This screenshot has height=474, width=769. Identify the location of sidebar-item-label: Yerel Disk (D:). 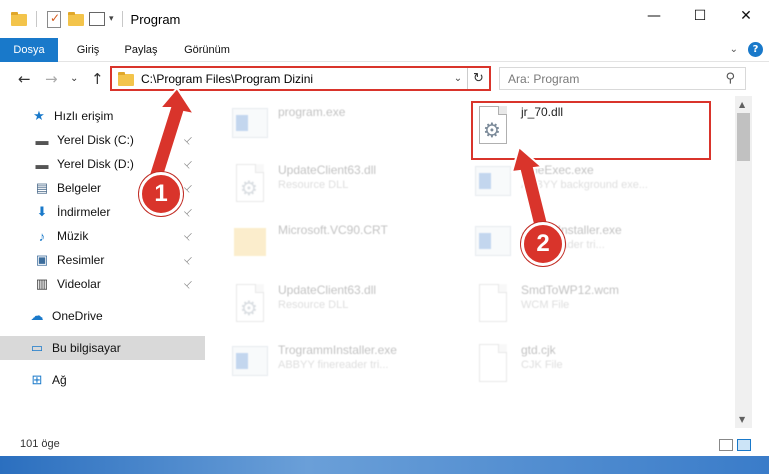
(95, 164).